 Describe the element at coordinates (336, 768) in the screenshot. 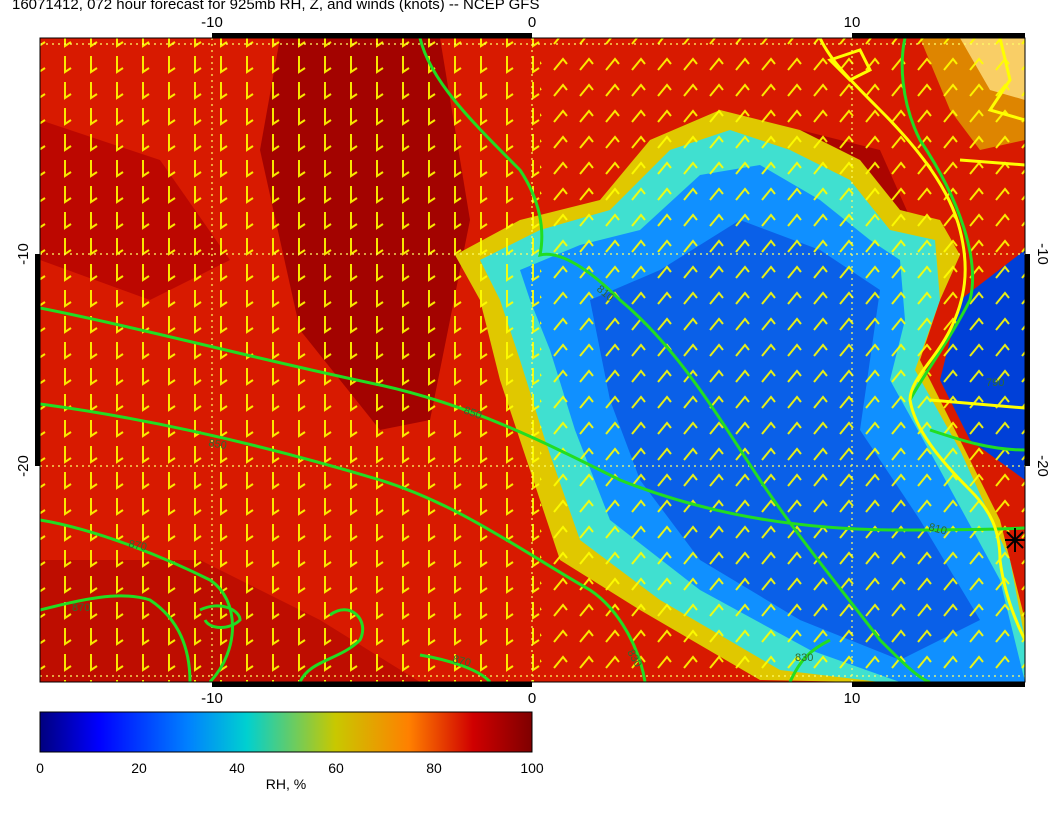

I see `colorbar-tick: 60` at that location.